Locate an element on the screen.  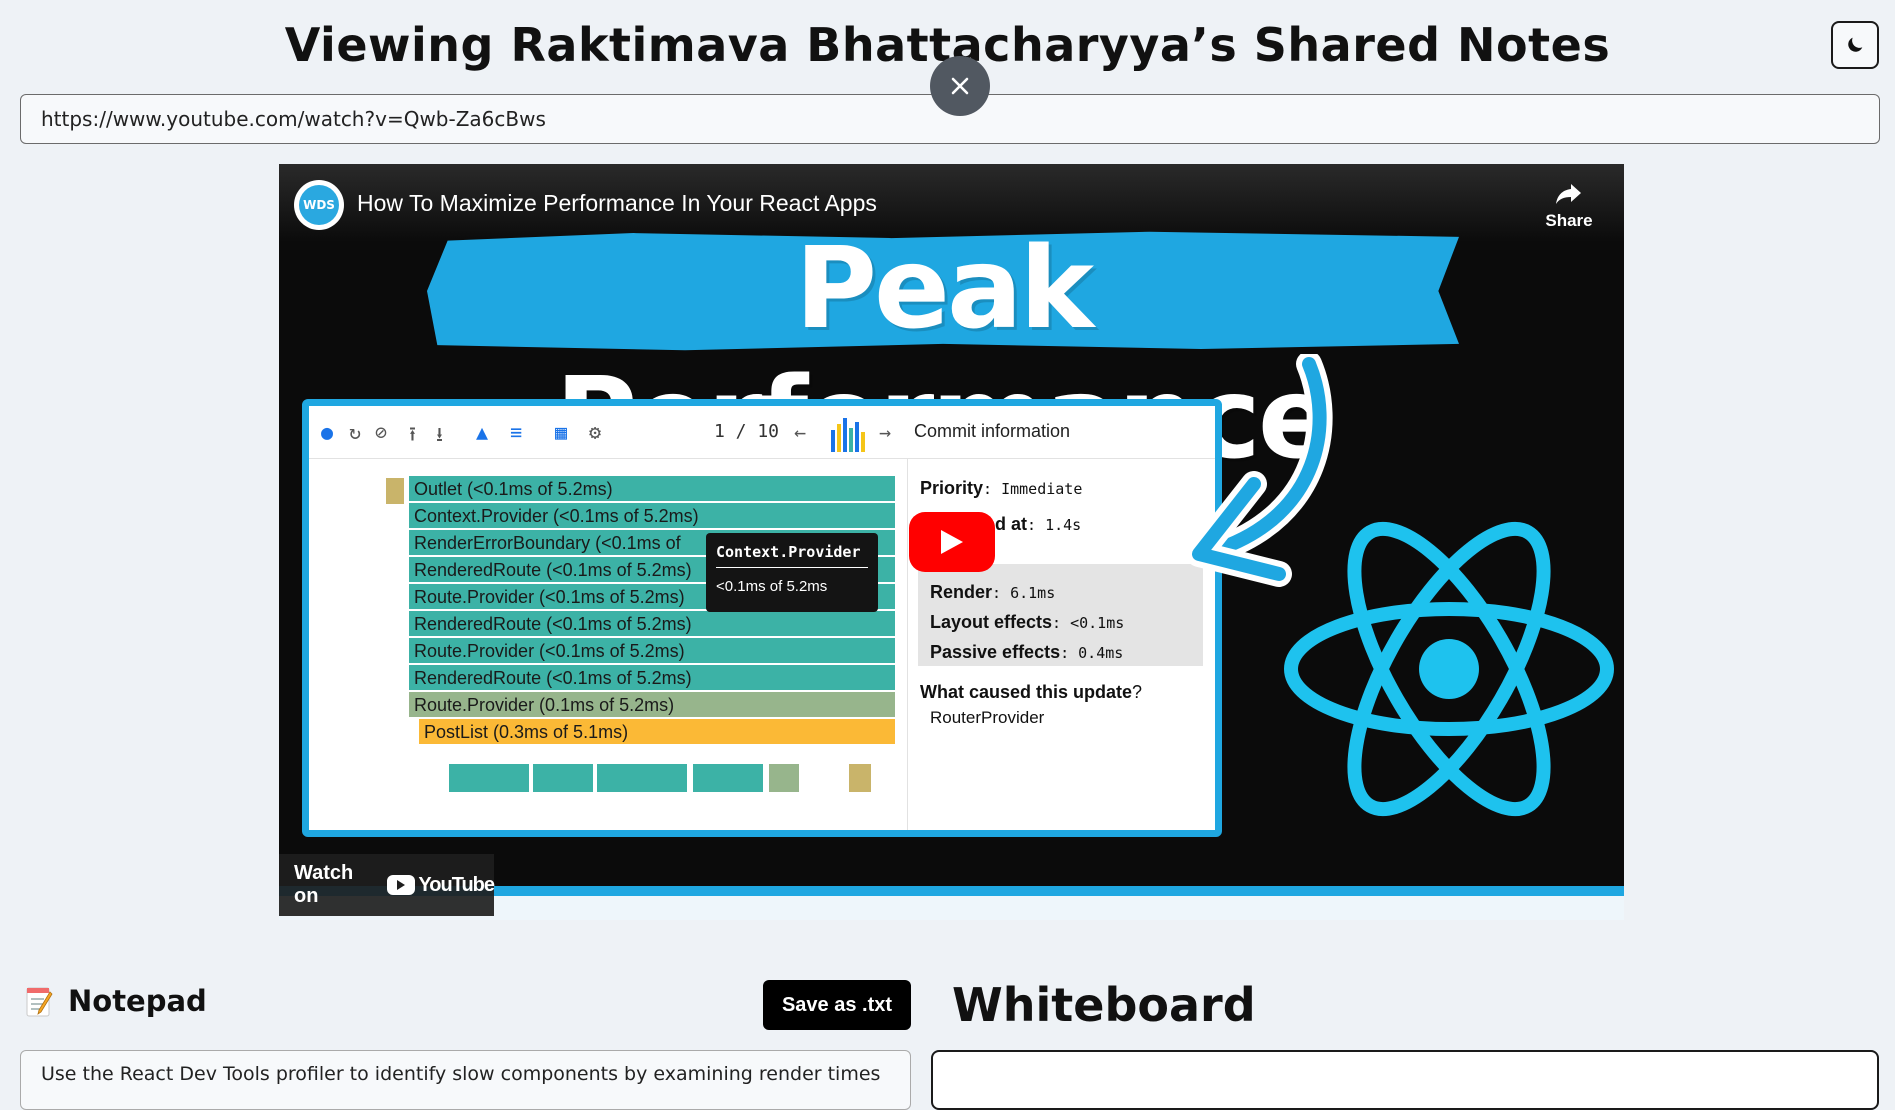
layout-effects-label: Layout effects is located at coordinates (991, 622).